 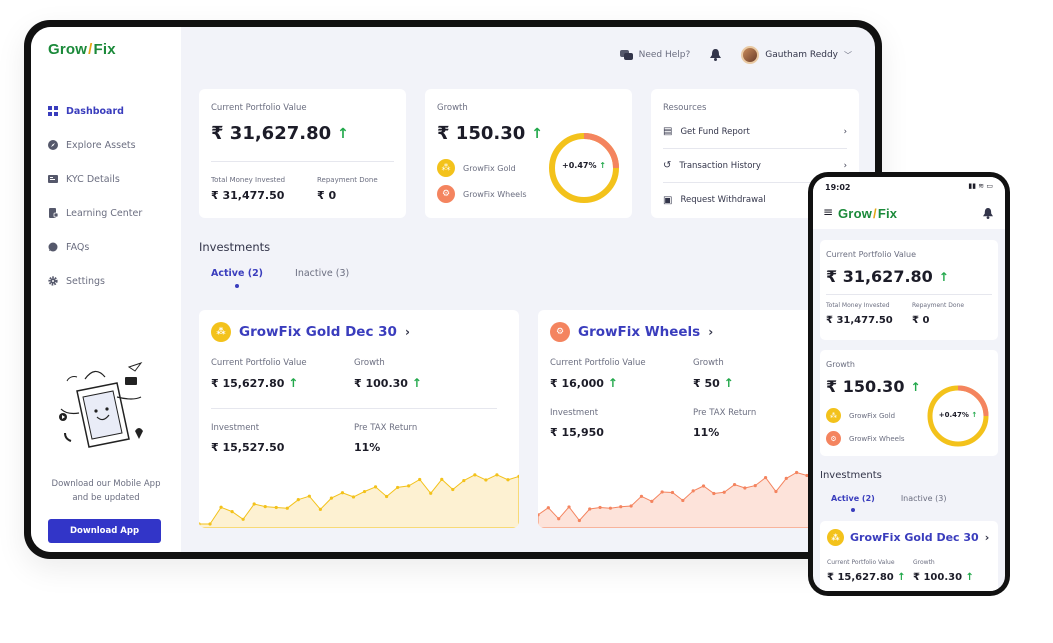 What do you see at coordinates (255, 383) in the screenshot?
I see `gold-cpv: ₹ 15,627.80 ↑` at bounding box center [255, 383].